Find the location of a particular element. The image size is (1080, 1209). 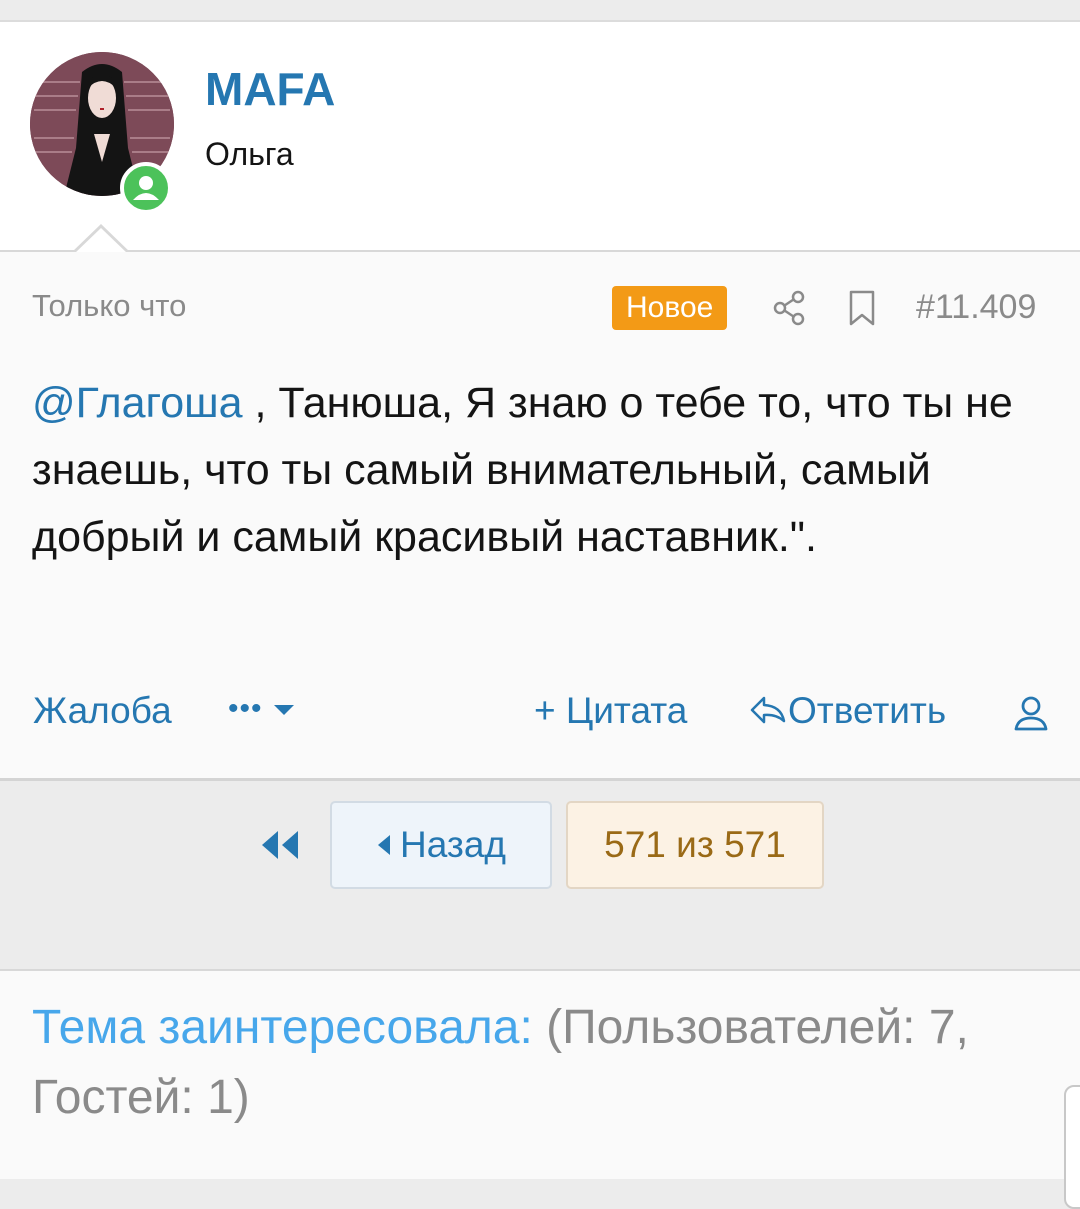

reply-button: Ответить is located at coordinates (847, 711).